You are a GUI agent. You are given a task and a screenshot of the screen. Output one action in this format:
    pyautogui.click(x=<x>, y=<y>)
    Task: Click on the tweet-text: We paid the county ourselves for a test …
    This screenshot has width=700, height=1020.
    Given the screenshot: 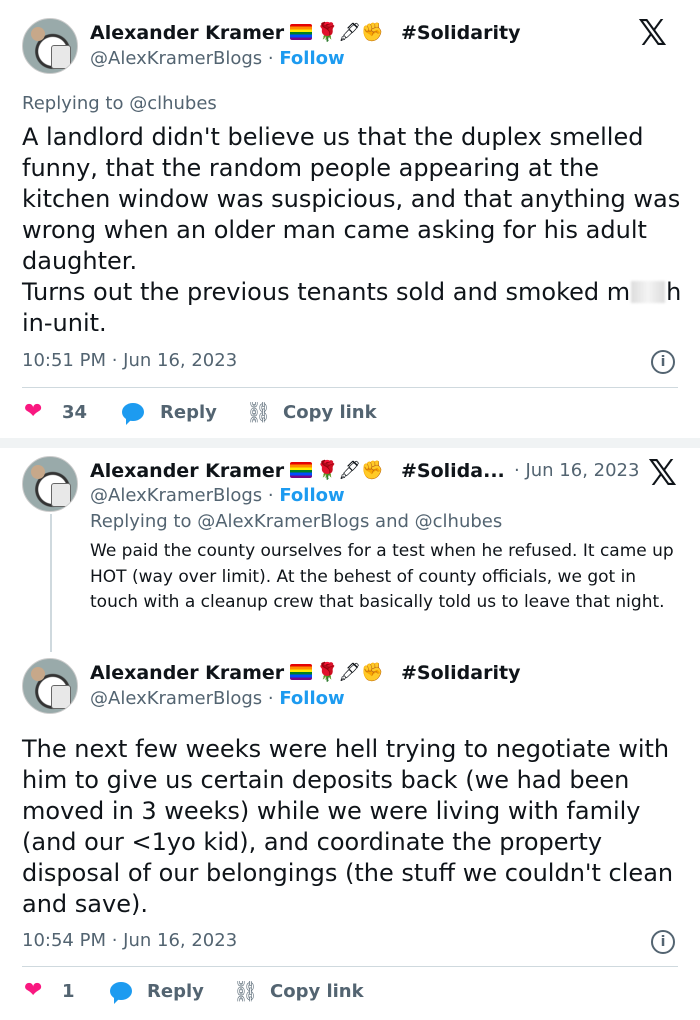 What is the action you would take?
    pyautogui.click(x=382, y=576)
    